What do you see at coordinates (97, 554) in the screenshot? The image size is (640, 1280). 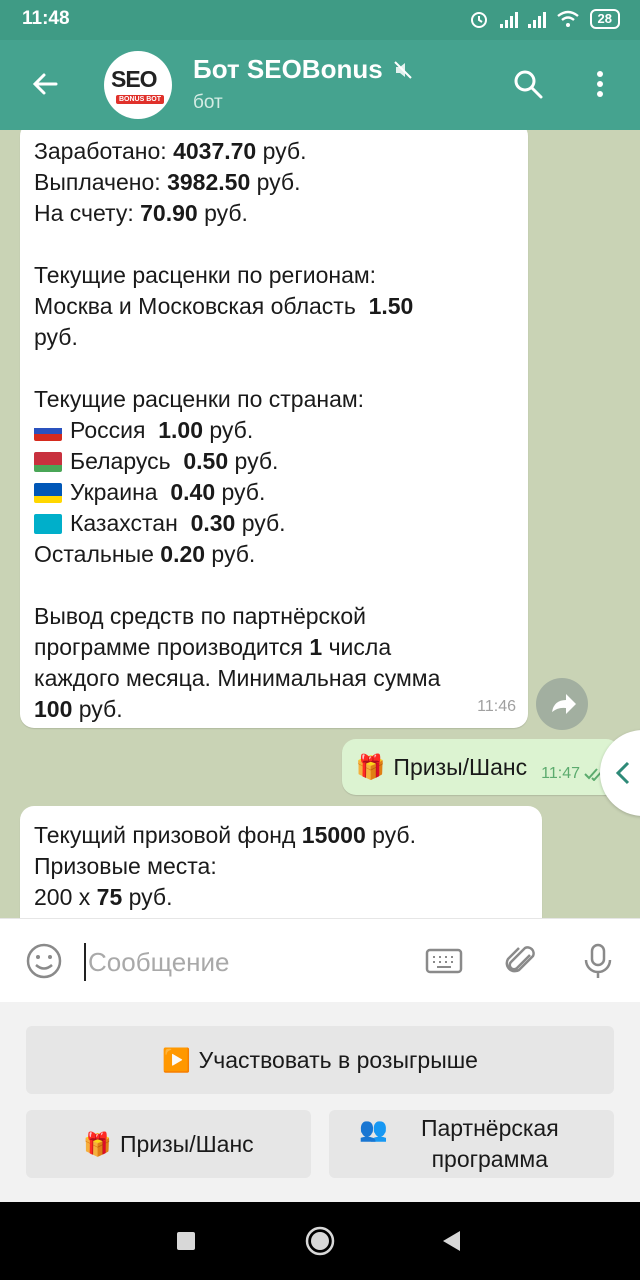 I see `message-text: Остальные` at bounding box center [97, 554].